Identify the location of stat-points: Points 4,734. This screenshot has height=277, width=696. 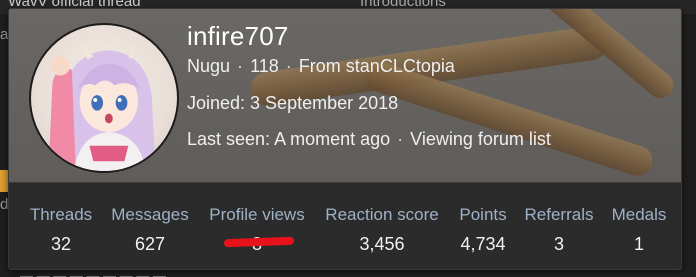
(483, 230).